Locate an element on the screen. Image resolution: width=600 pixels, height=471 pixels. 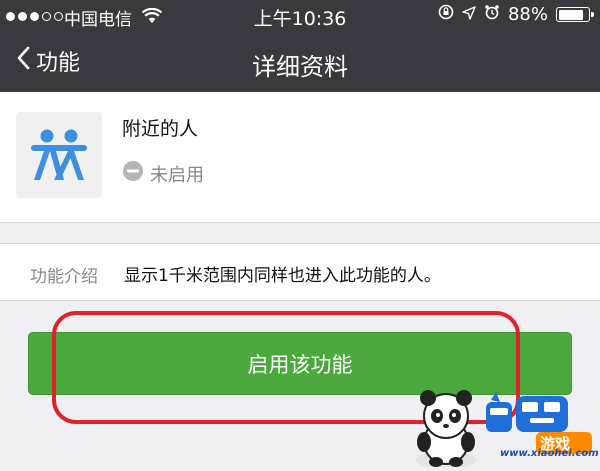
feature-status-label: 未启用 is located at coordinates (177, 175).